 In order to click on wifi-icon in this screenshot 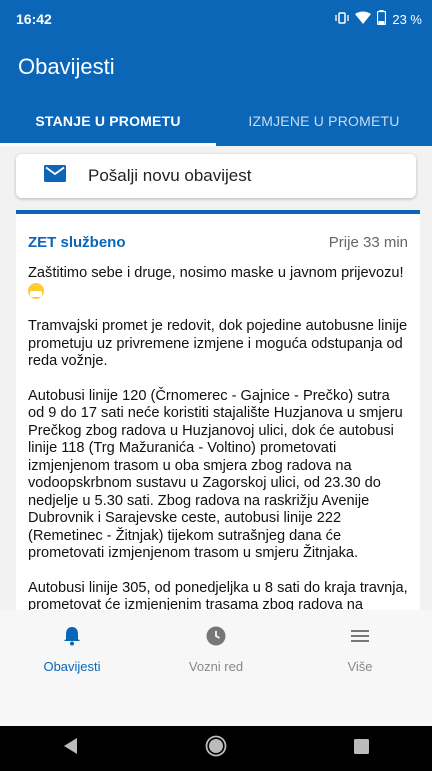, I will do `click(363, 19)`.